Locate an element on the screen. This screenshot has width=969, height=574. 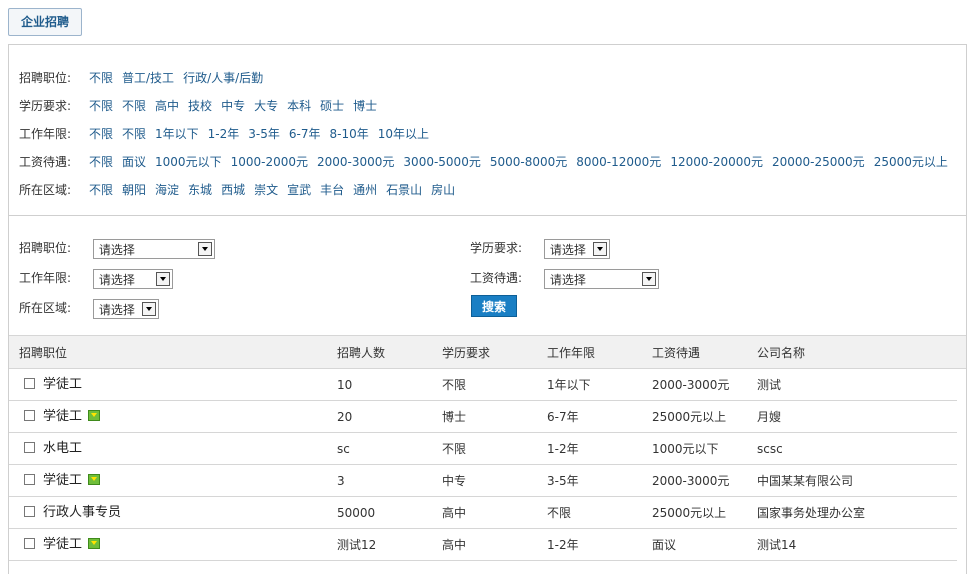
cell-company: 国家事务处理办公室 is located at coordinates (811, 513).